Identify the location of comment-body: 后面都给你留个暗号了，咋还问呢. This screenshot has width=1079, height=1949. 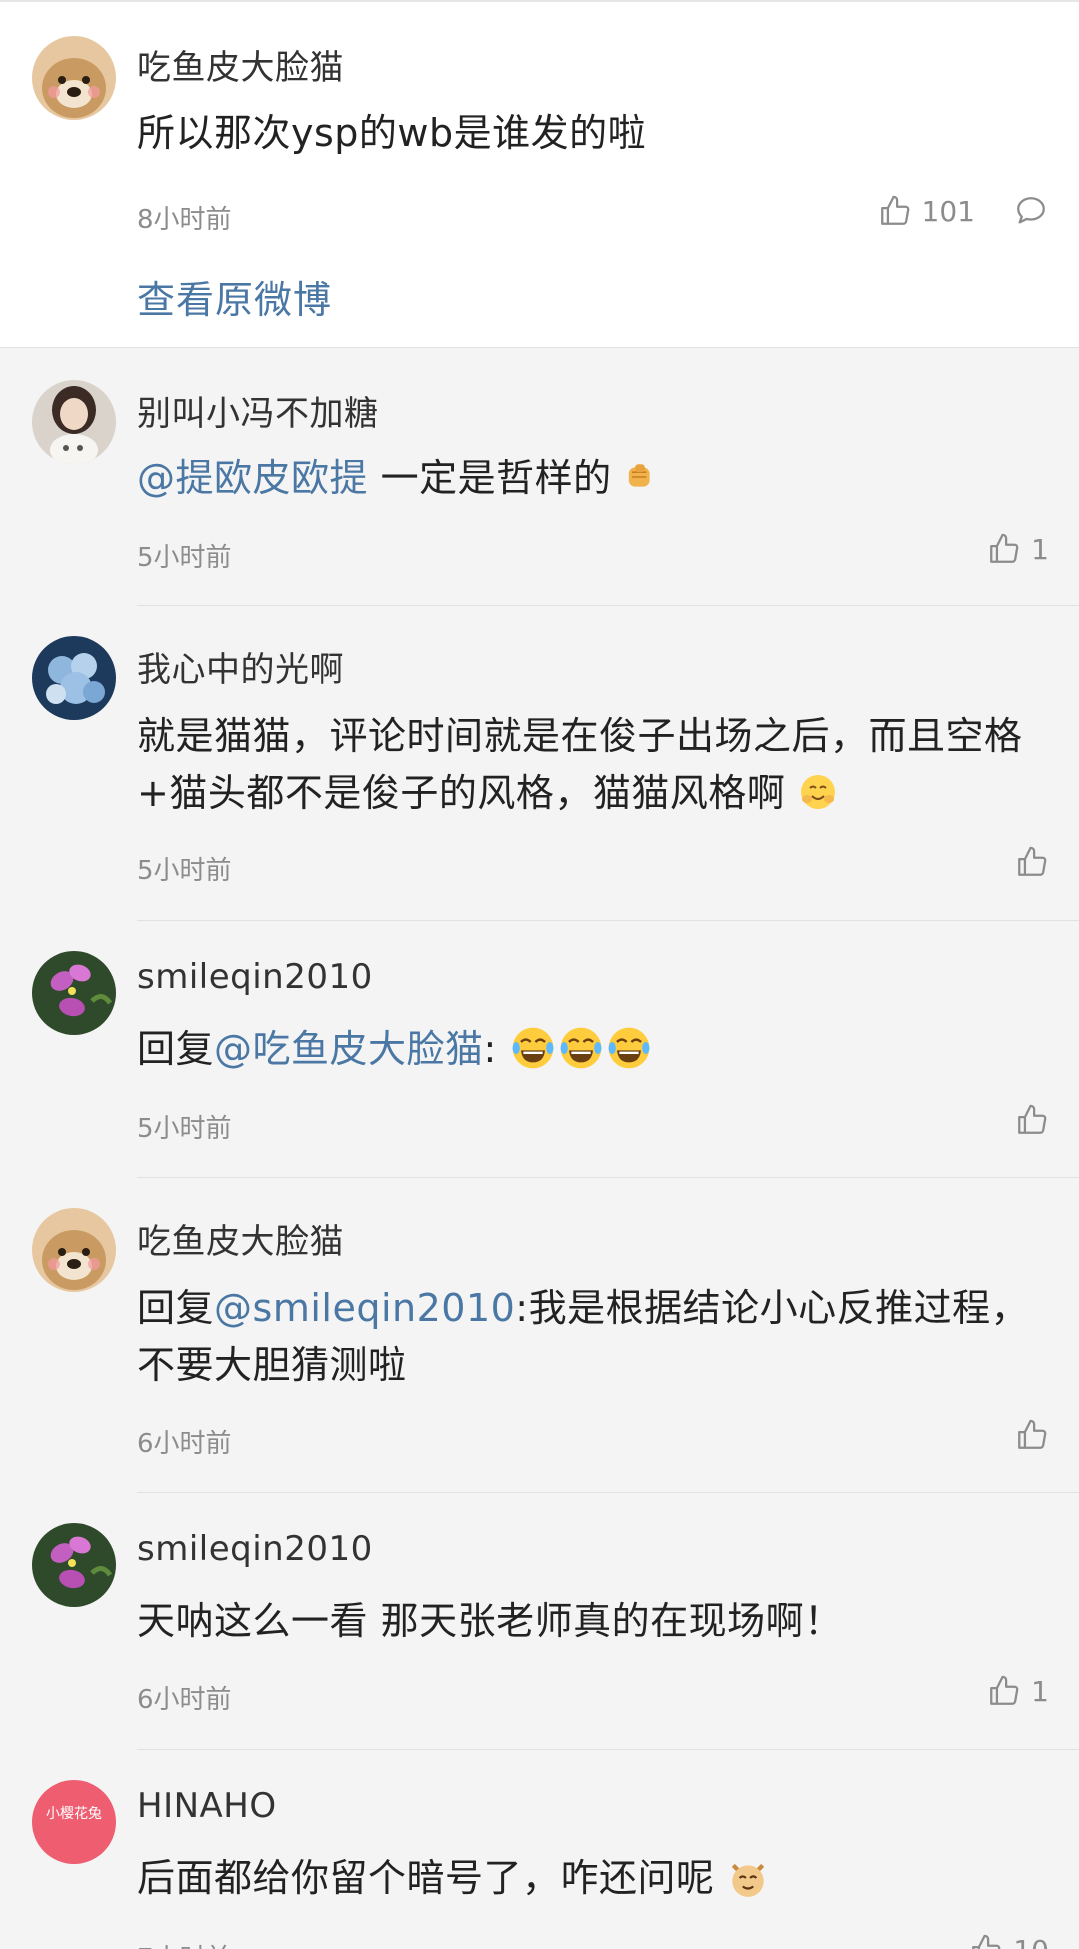
(426, 1878).